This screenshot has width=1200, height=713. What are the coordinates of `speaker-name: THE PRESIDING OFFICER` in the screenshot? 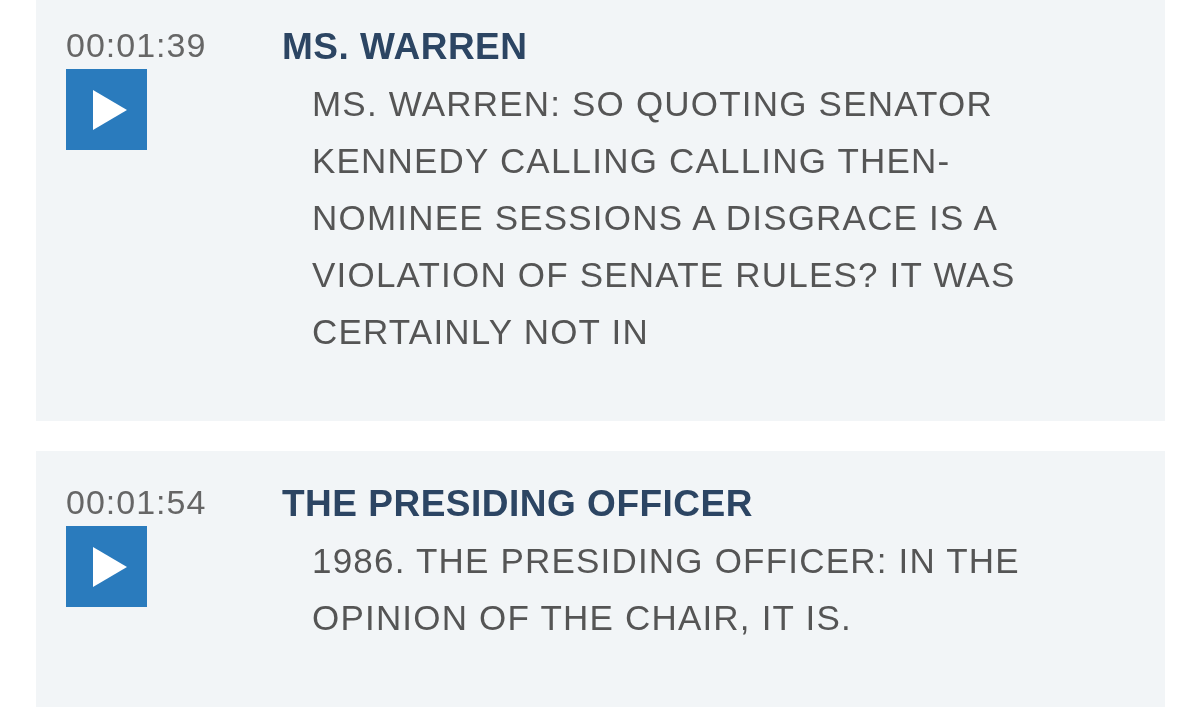 It's located at (517, 504).